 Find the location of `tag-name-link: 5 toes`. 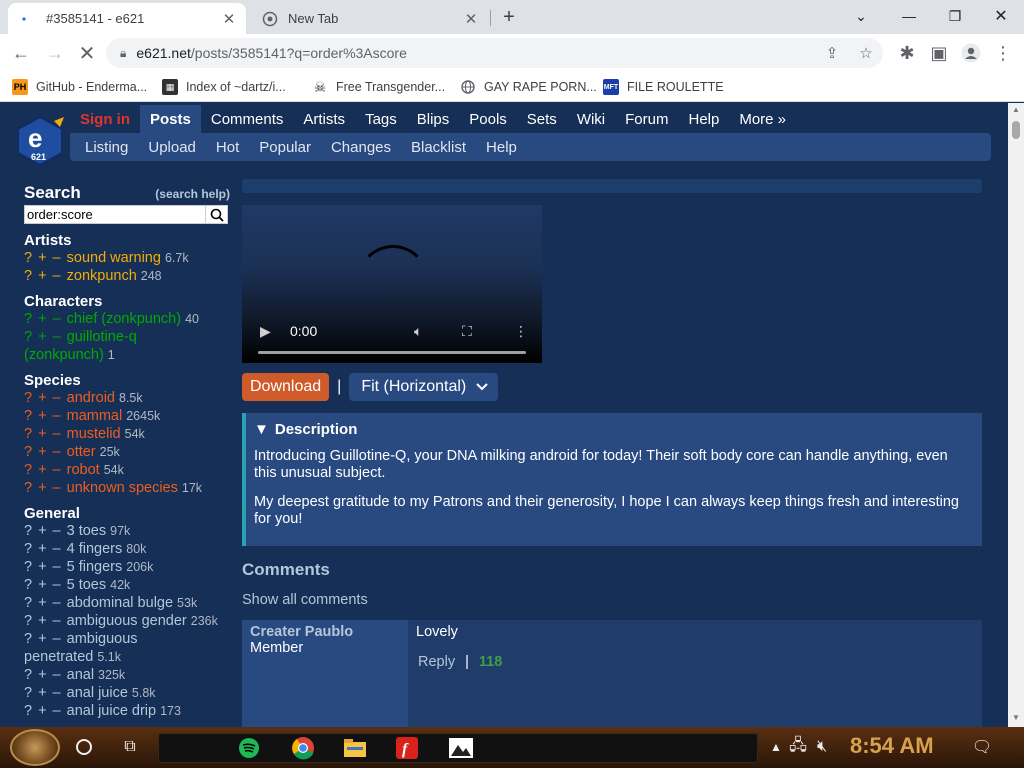

tag-name-link: 5 toes is located at coordinates (87, 585).